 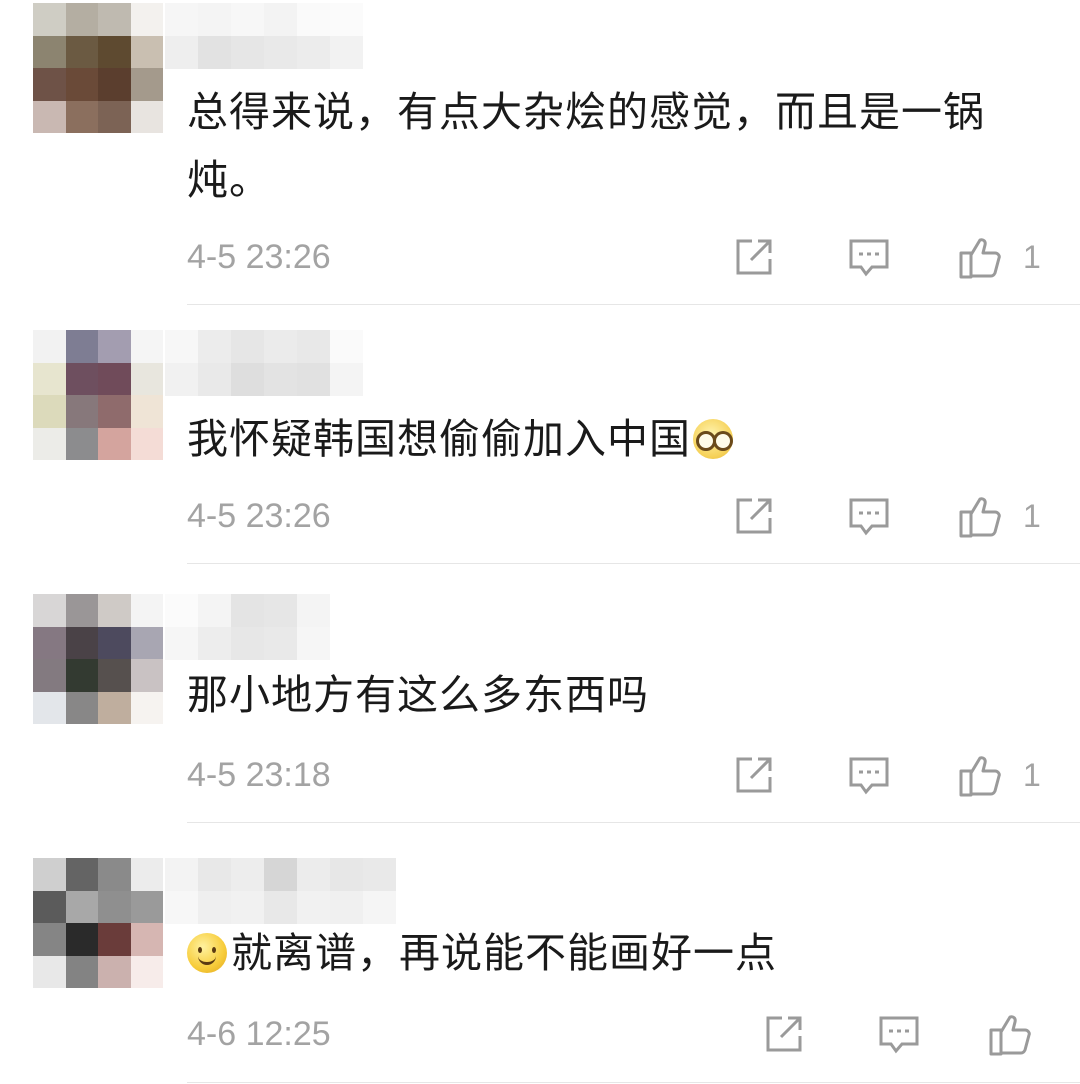 I want to click on like-button, so click(x=1011, y=1034).